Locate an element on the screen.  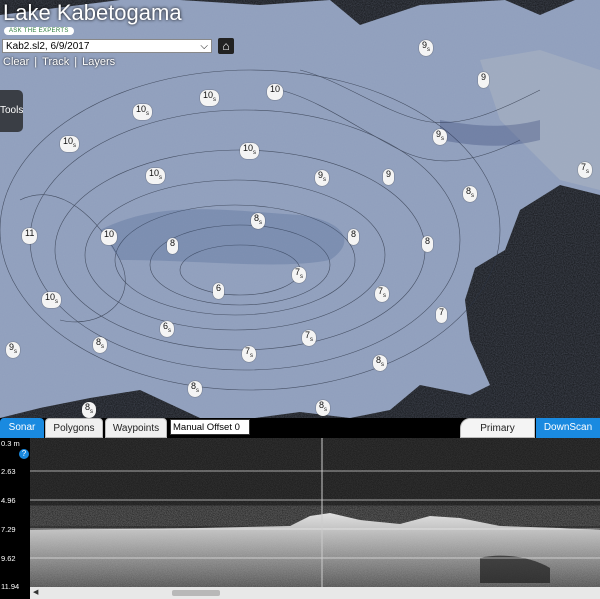
chevron-down-icon: ⌵ is located at coordinates (204, 46).